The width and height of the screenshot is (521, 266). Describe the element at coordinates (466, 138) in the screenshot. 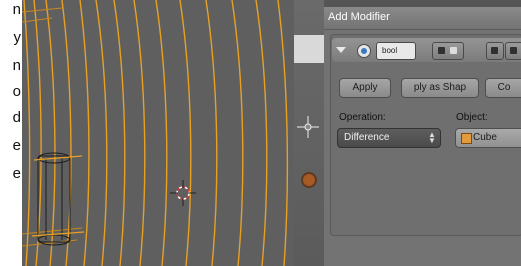

I see `cube-icon` at that location.